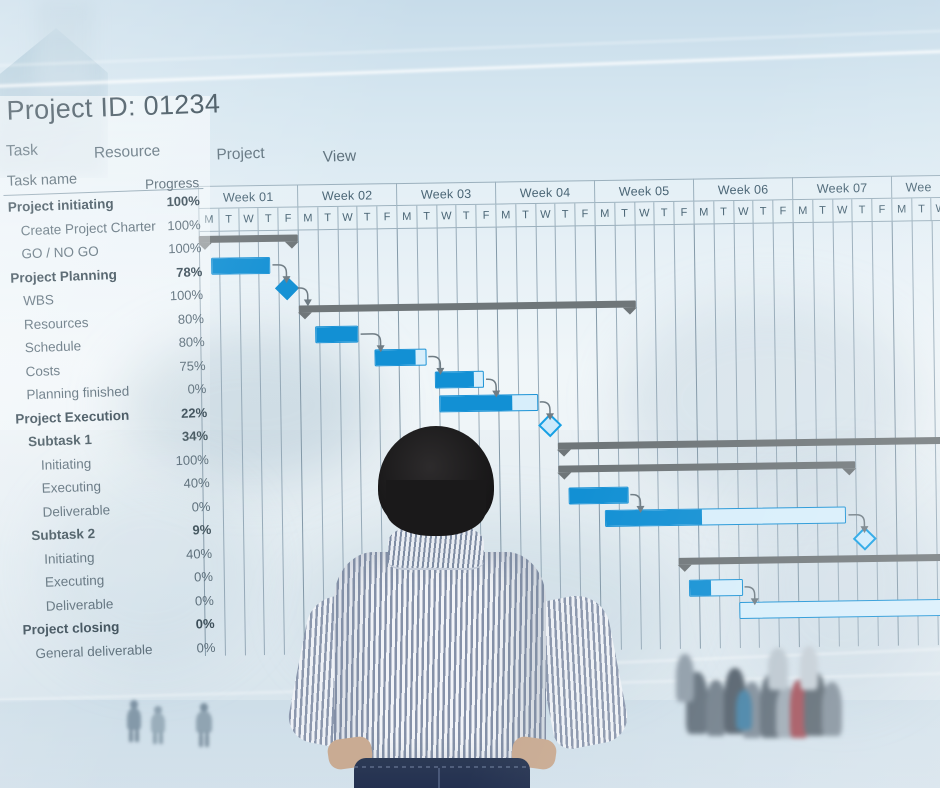  Describe the element at coordinates (240, 155) in the screenshot. I see `menu-item-project: Project` at that location.